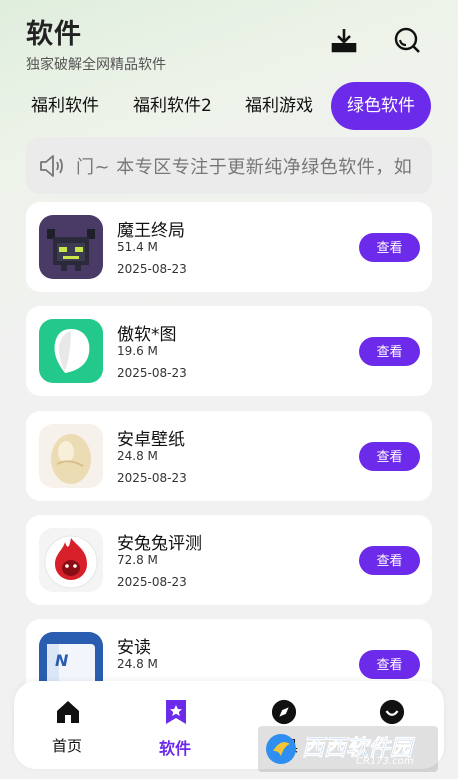 The width and height of the screenshot is (458, 779). I want to click on app-name: 安兔兔评测, so click(159, 544).